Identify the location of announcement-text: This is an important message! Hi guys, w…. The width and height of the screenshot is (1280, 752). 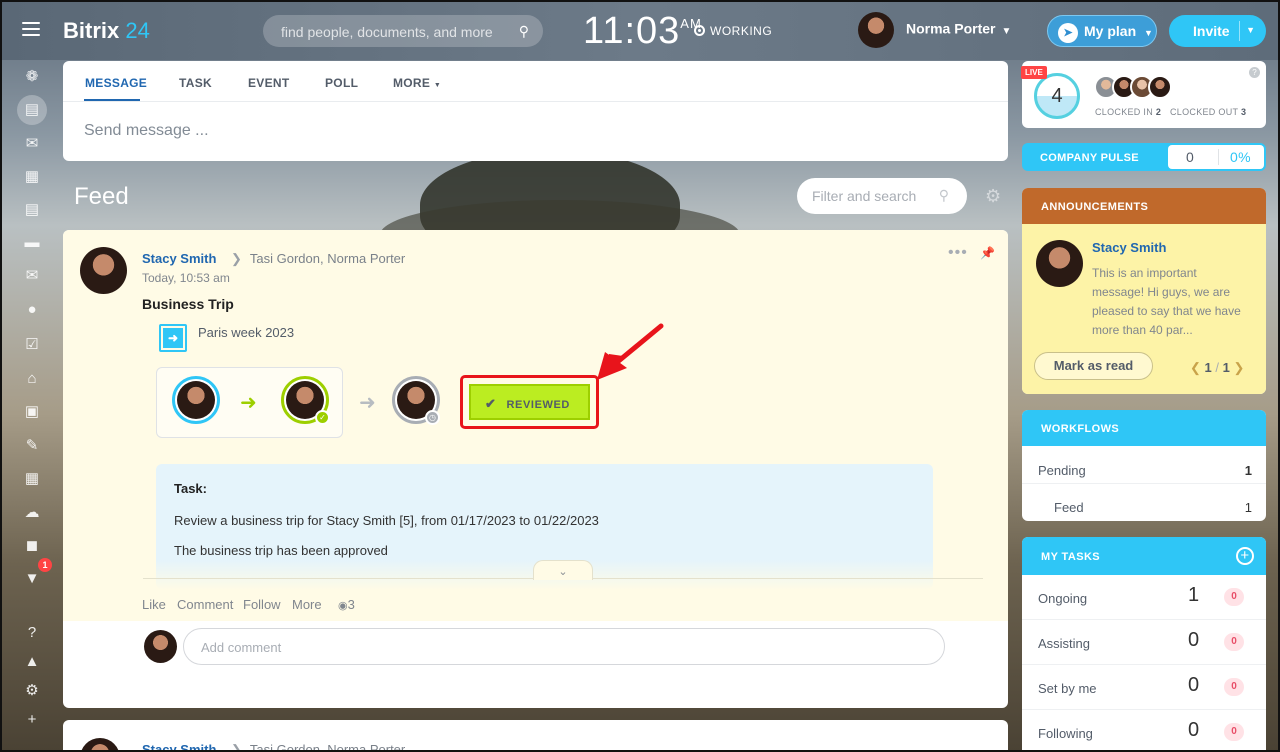
(1172, 302).